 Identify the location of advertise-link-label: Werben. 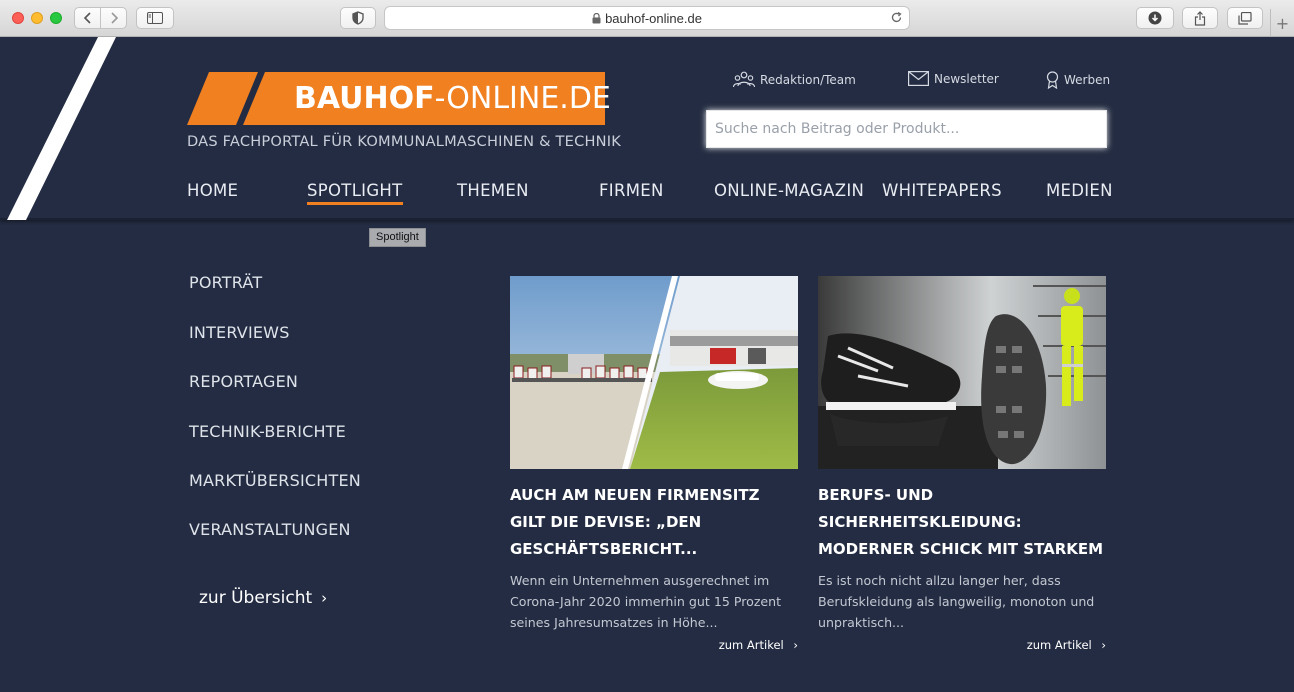
(1087, 80).